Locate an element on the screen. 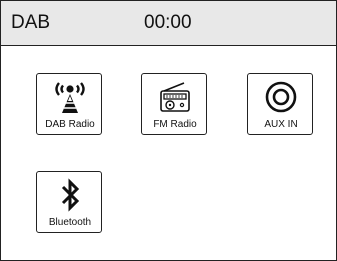 This screenshot has width=337, height=261. dab-radio-button: DAB Radio is located at coordinates (69, 104).